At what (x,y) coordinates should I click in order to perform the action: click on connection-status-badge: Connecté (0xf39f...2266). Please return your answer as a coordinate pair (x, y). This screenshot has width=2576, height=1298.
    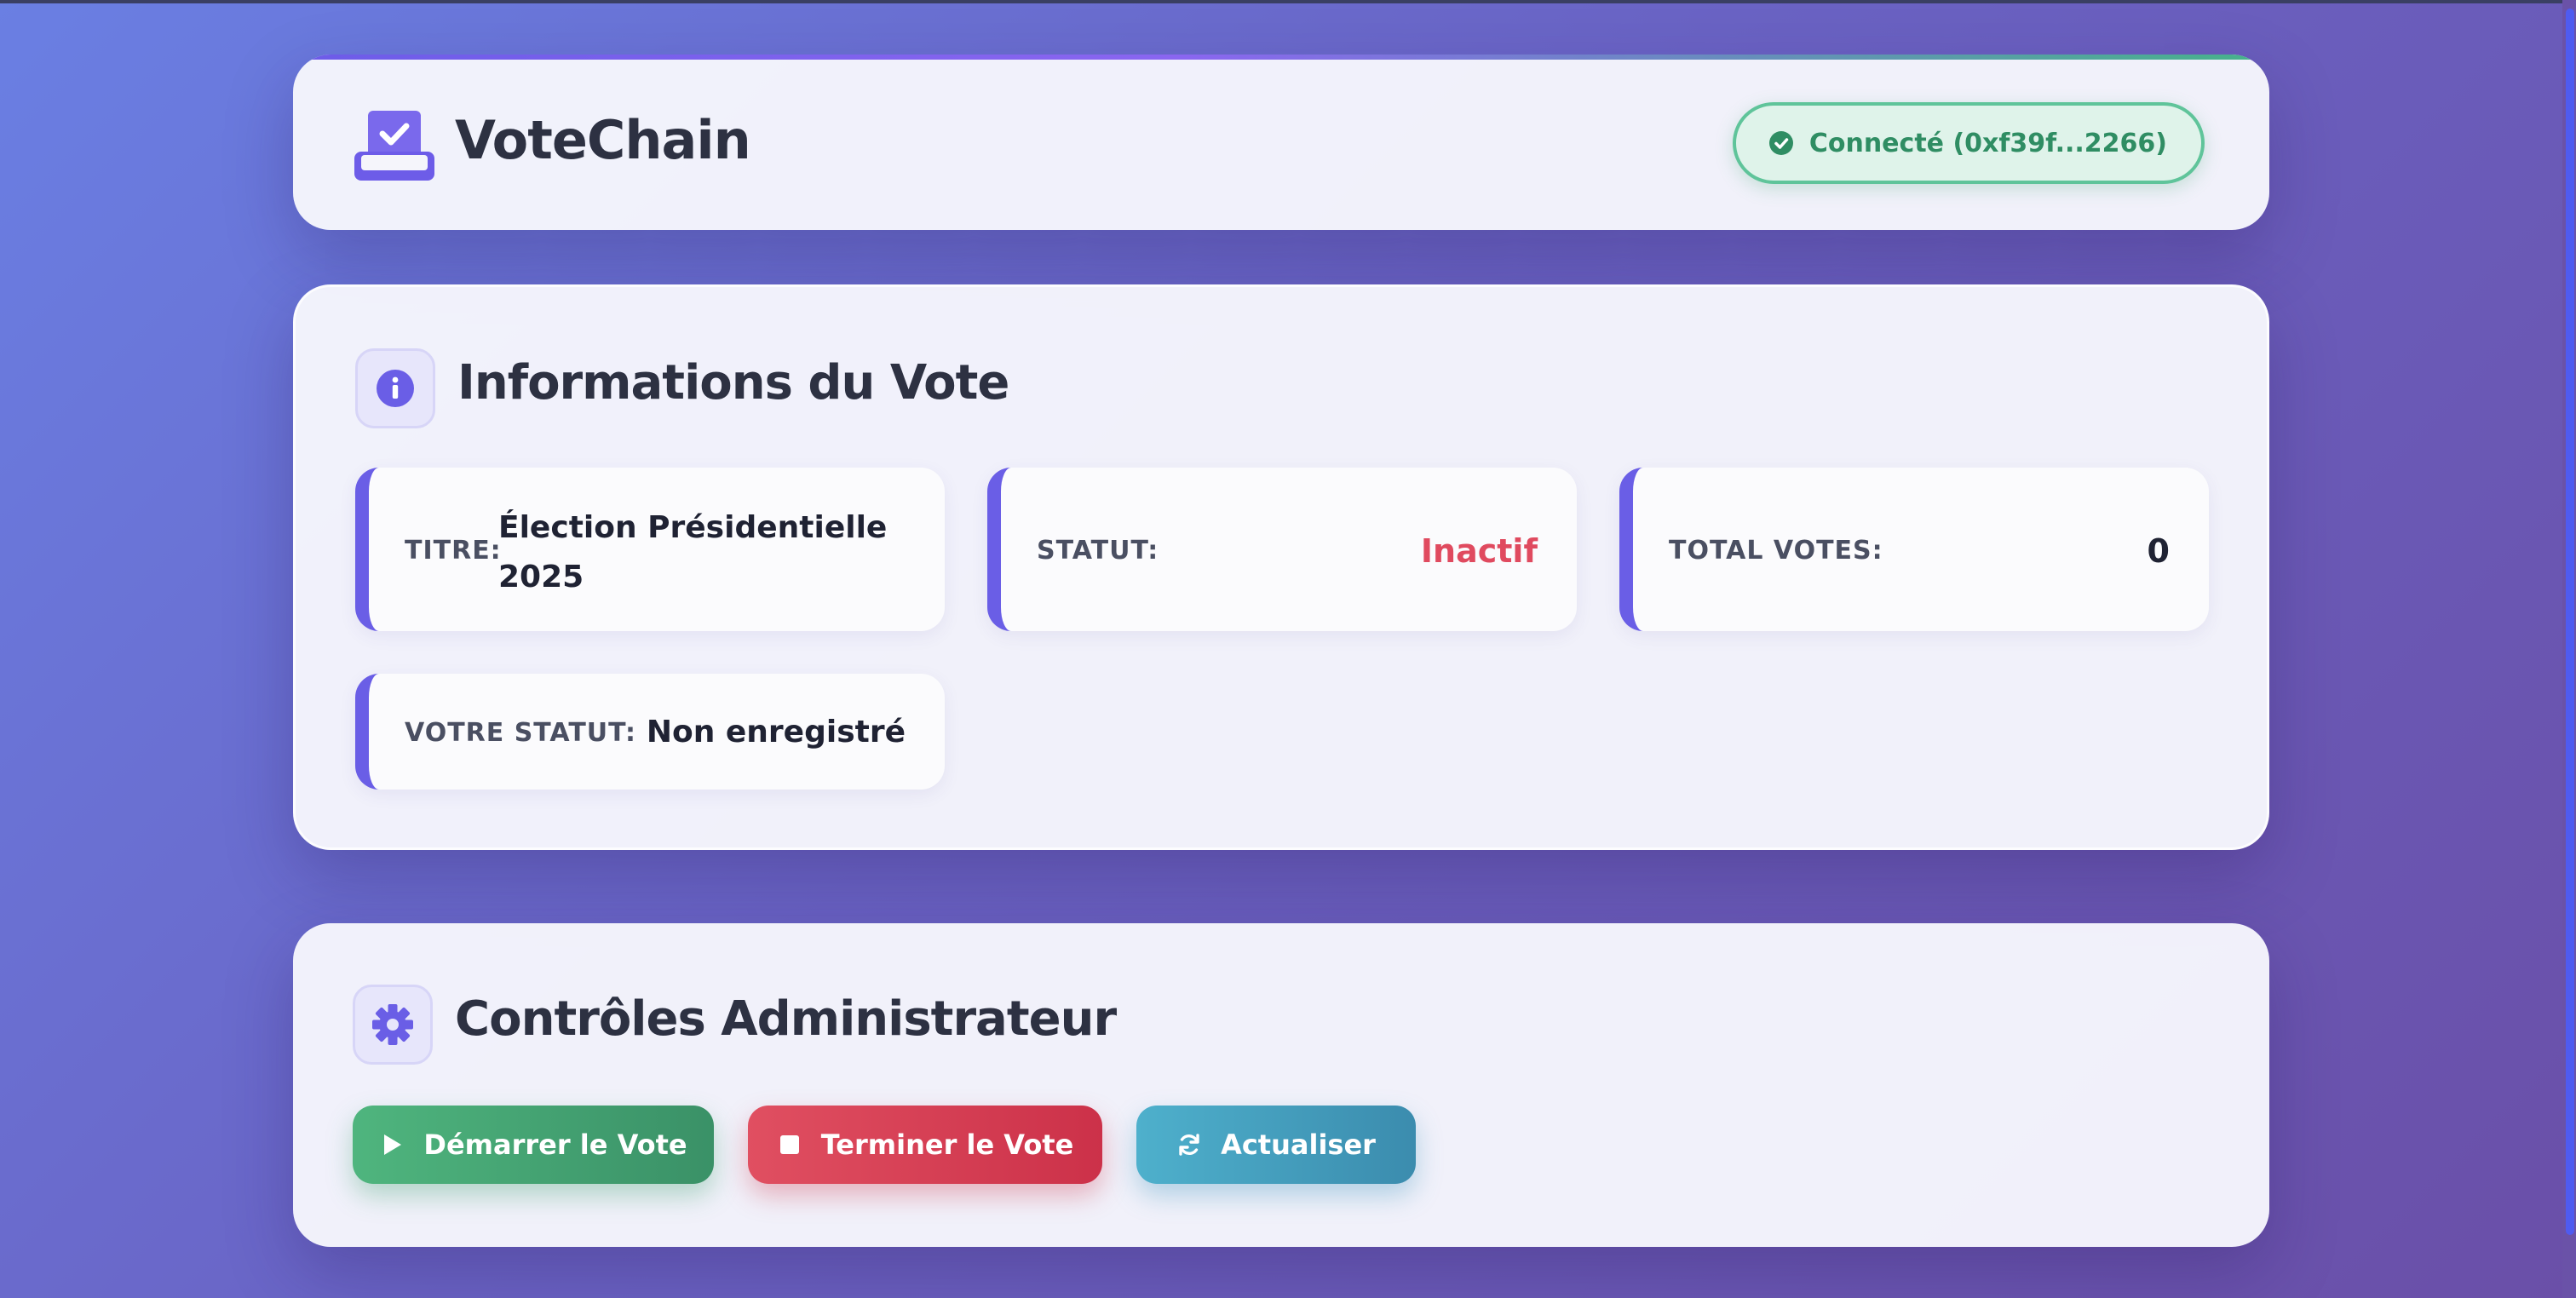
    Looking at the image, I should click on (1969, 143).